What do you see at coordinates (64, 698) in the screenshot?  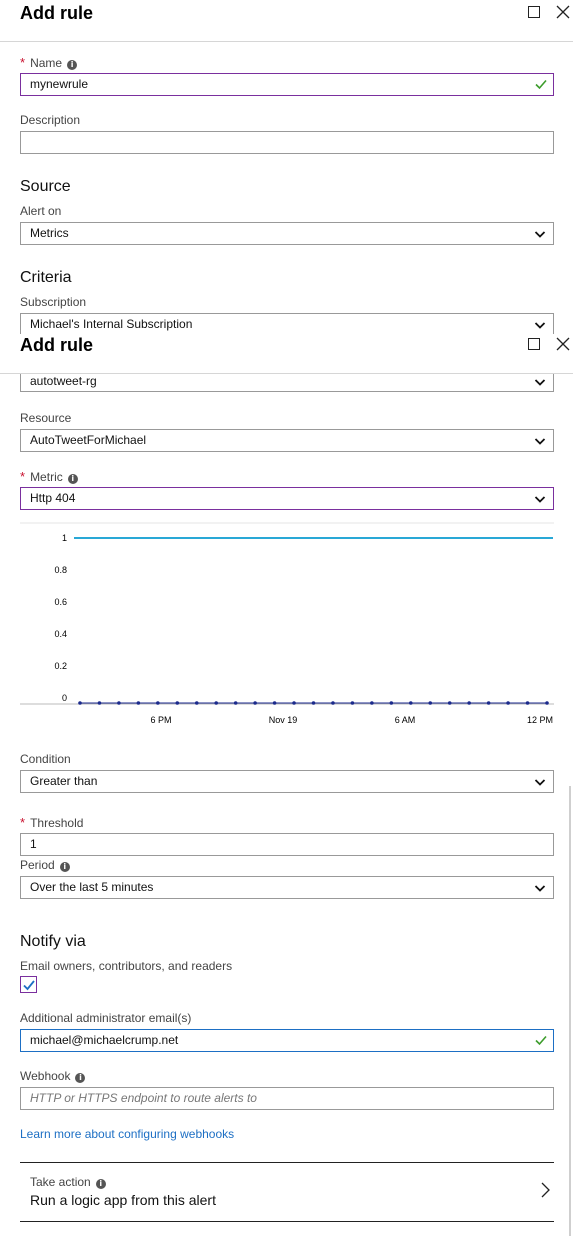 I see `y-tick-label: 0` at bounding box center [64, 698].